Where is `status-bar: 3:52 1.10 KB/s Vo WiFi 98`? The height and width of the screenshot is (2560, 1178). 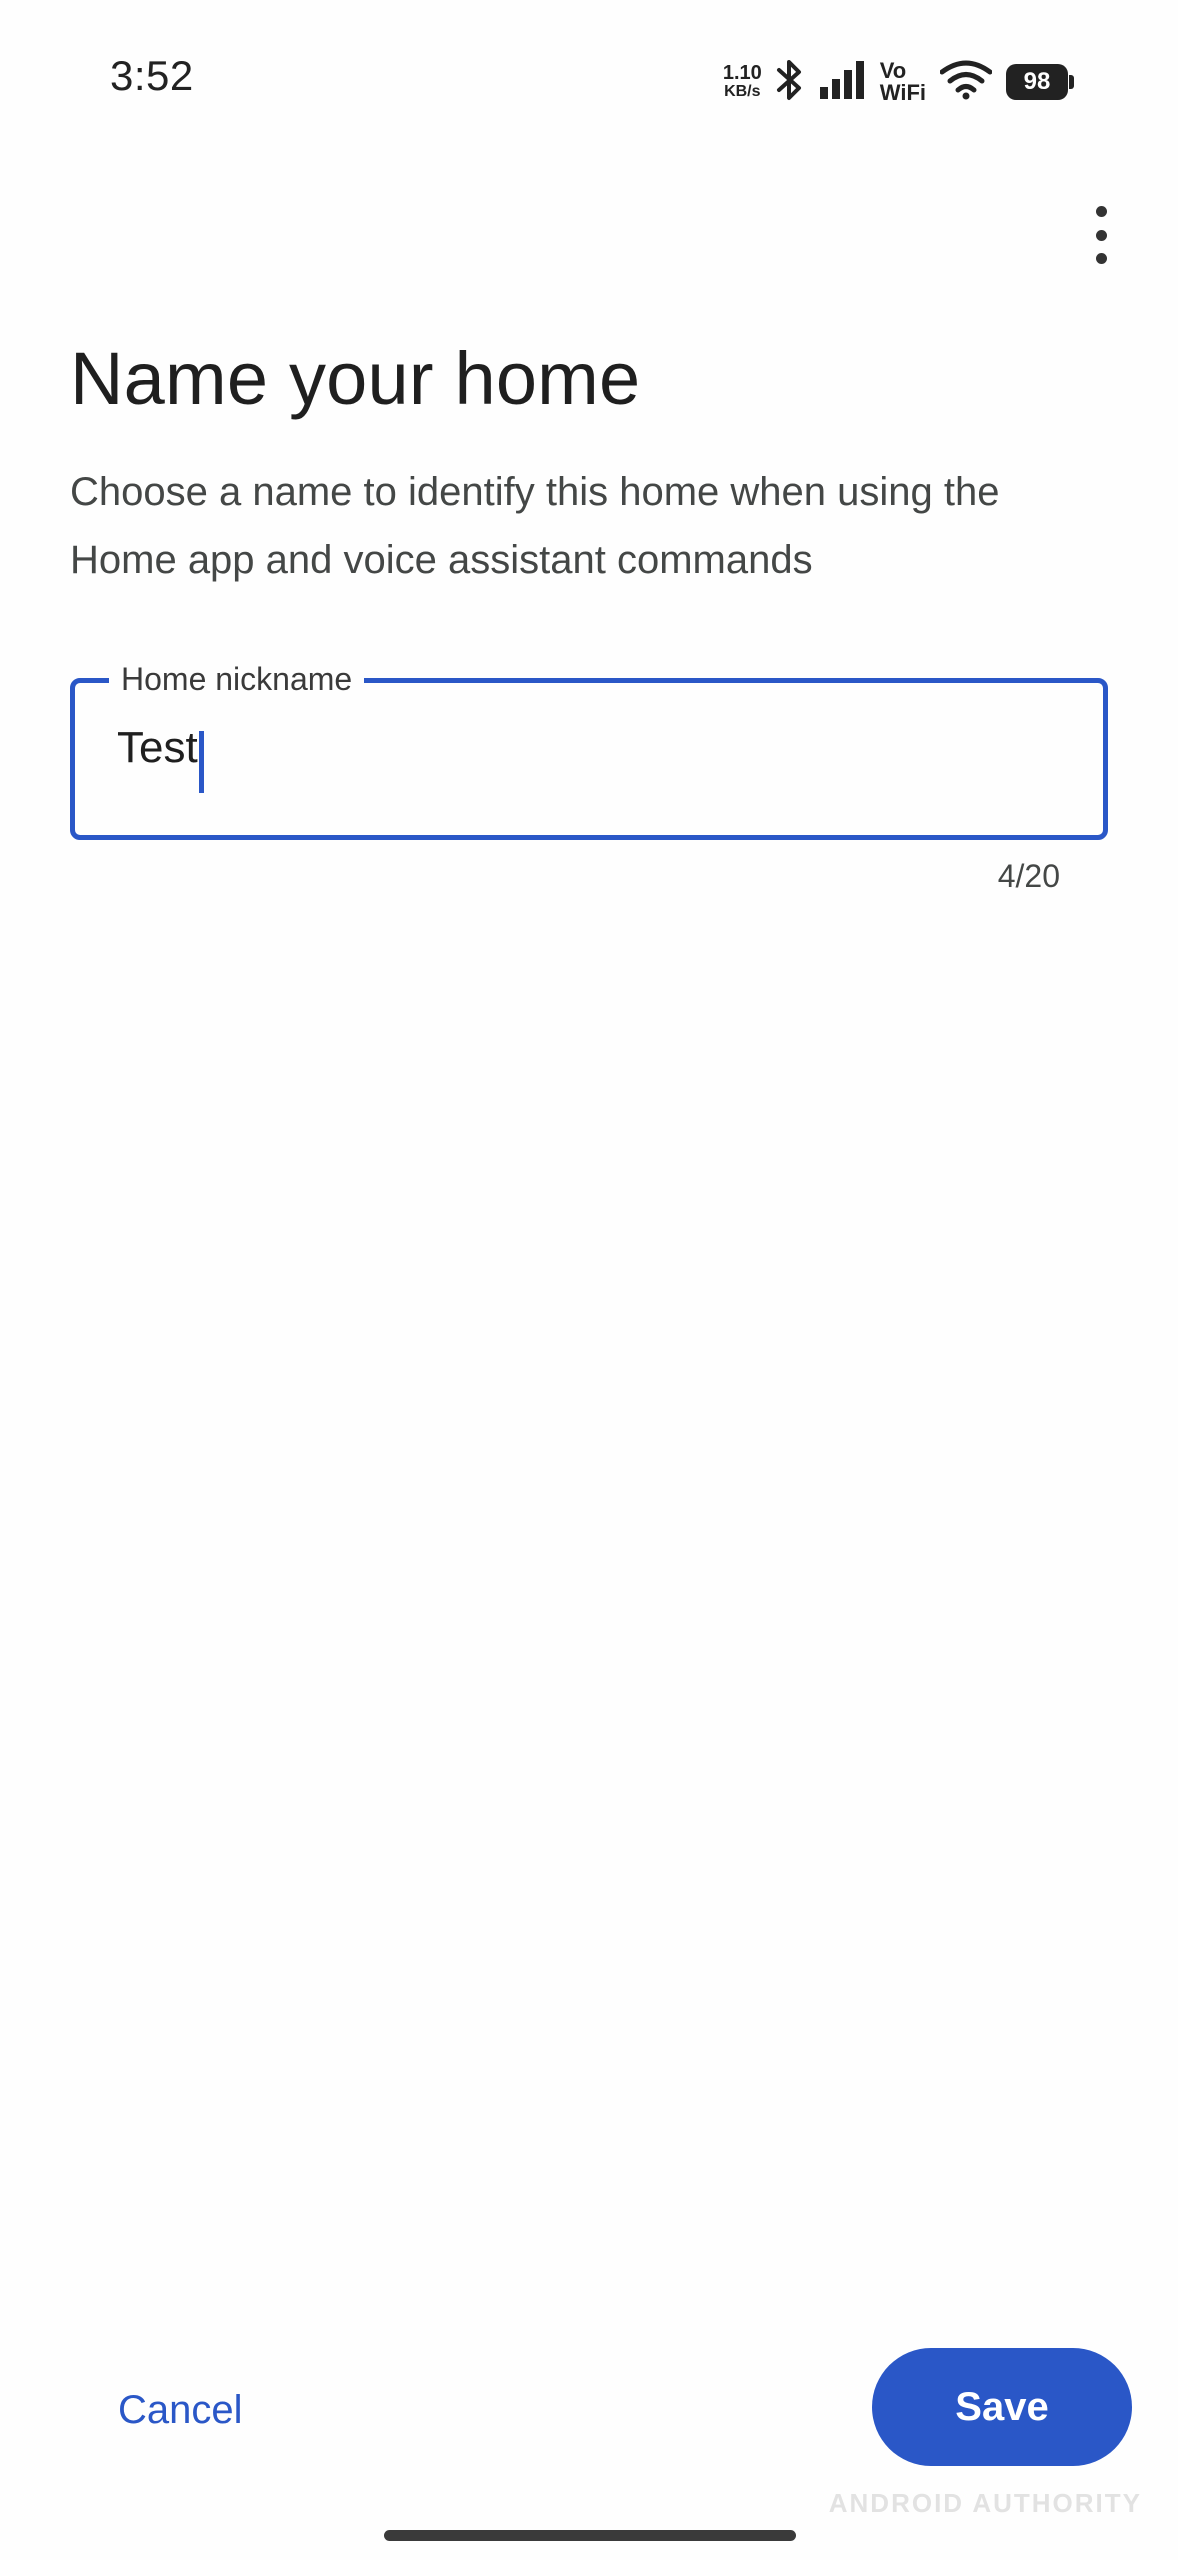
status-bar: 3:52 1.10 KB/s Vo WiFi 98 is located at coordinates (589, 80).